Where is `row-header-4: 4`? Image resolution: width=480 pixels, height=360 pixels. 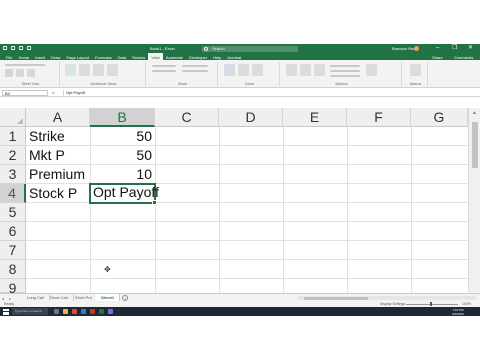 row-header-4: 4 is located at coordinates (13, 193).